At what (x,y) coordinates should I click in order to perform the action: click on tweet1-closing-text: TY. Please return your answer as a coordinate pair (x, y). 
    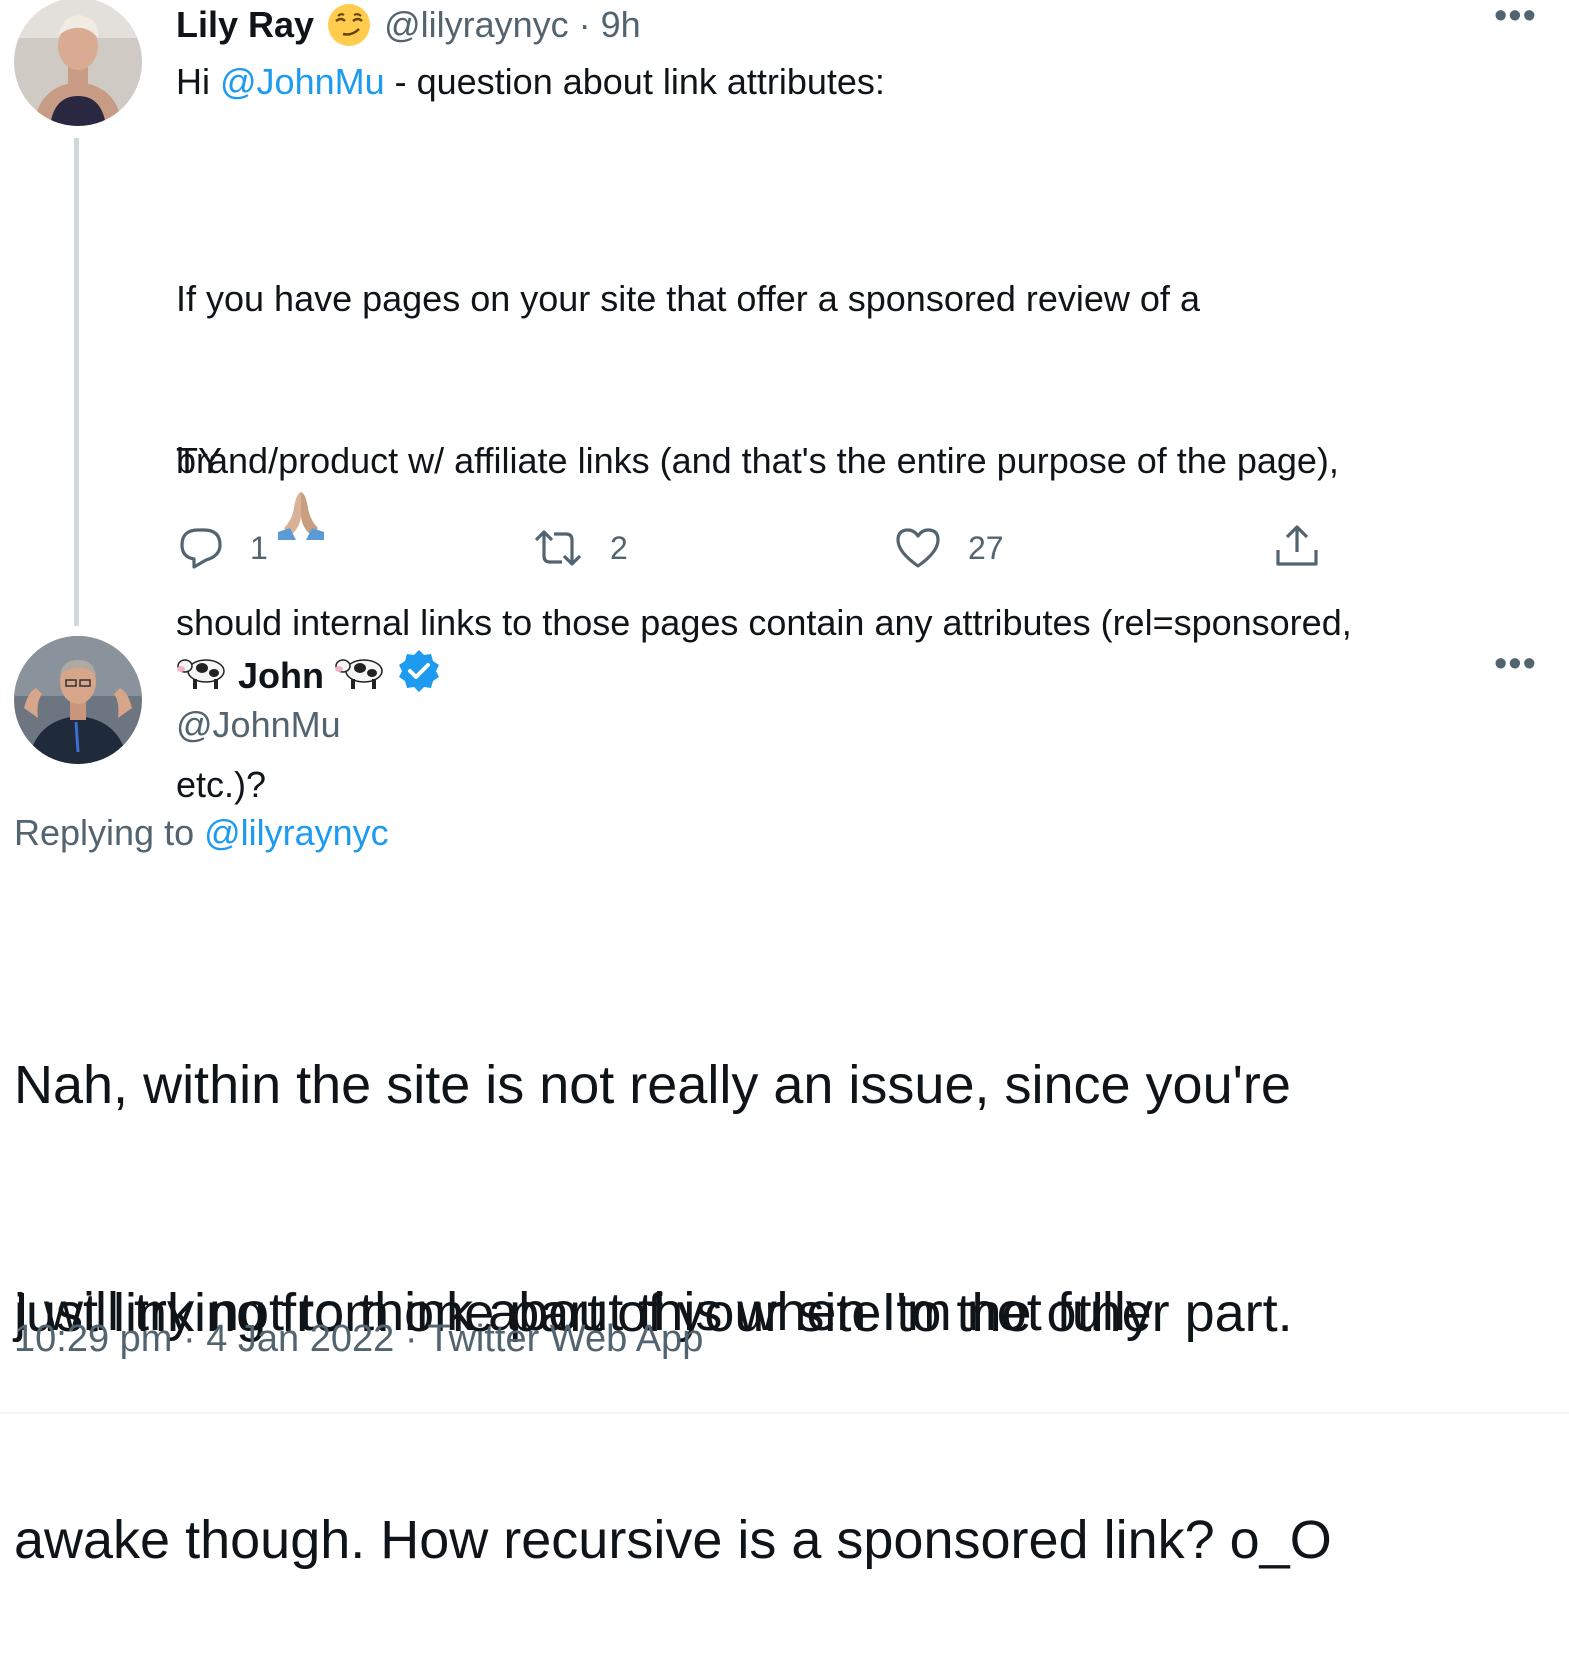
    Looking at the image, I should click on (199, 460).